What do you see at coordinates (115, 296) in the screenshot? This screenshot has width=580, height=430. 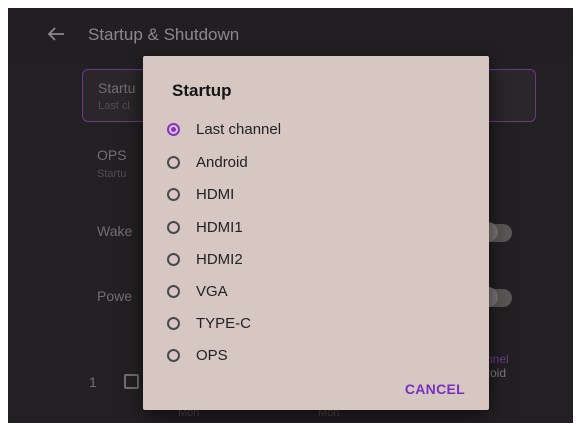 I see `power-label: Powe` at bounding box center [115, 296].